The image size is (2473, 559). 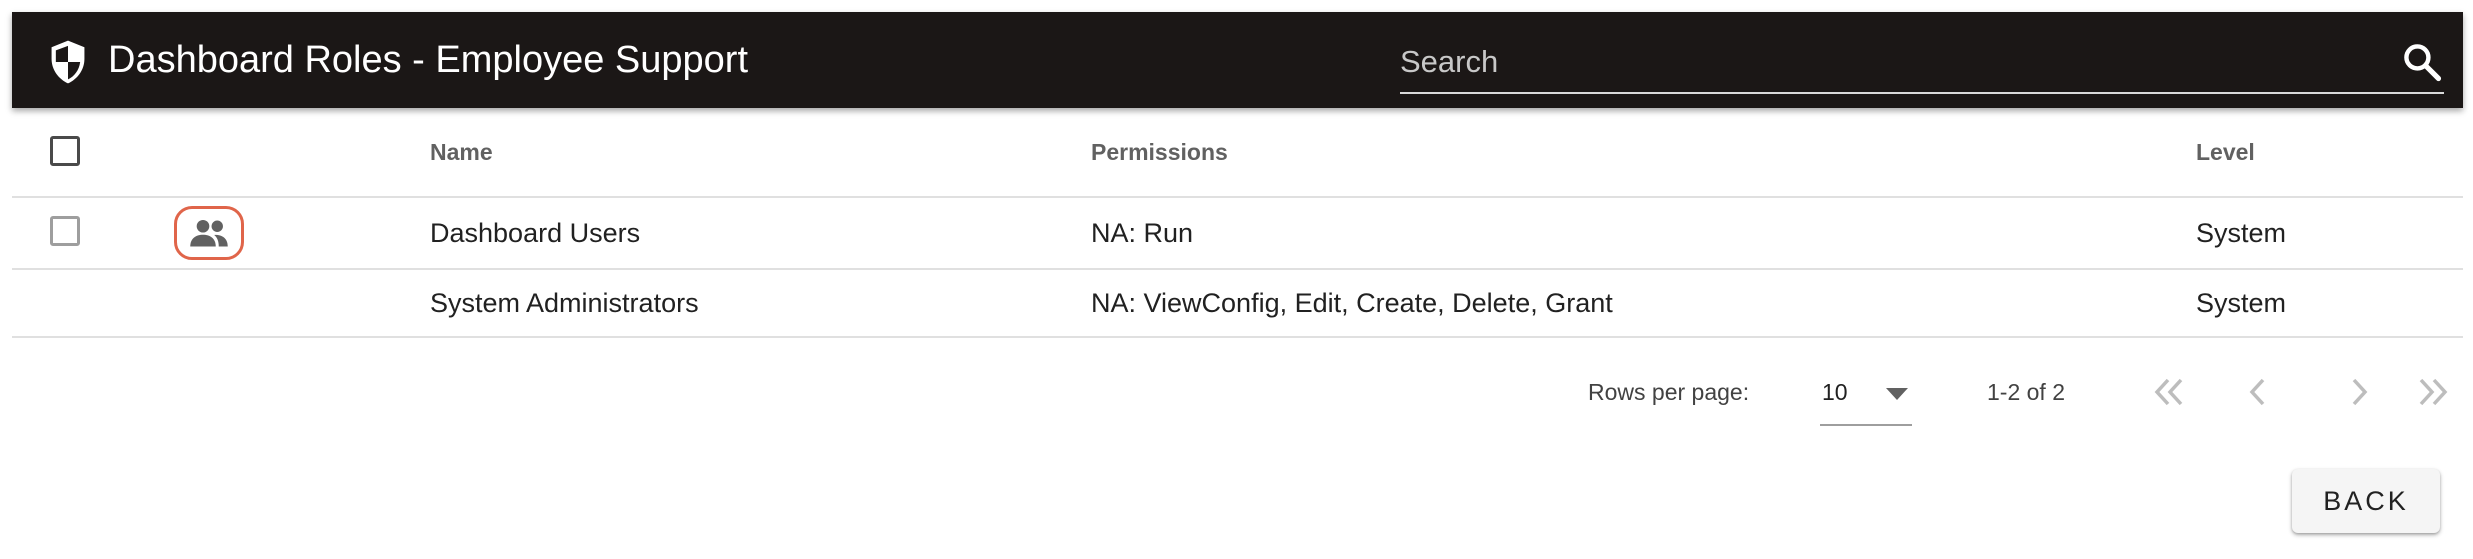 I want to click on first-page-icon, so click(x=2168, y=392).